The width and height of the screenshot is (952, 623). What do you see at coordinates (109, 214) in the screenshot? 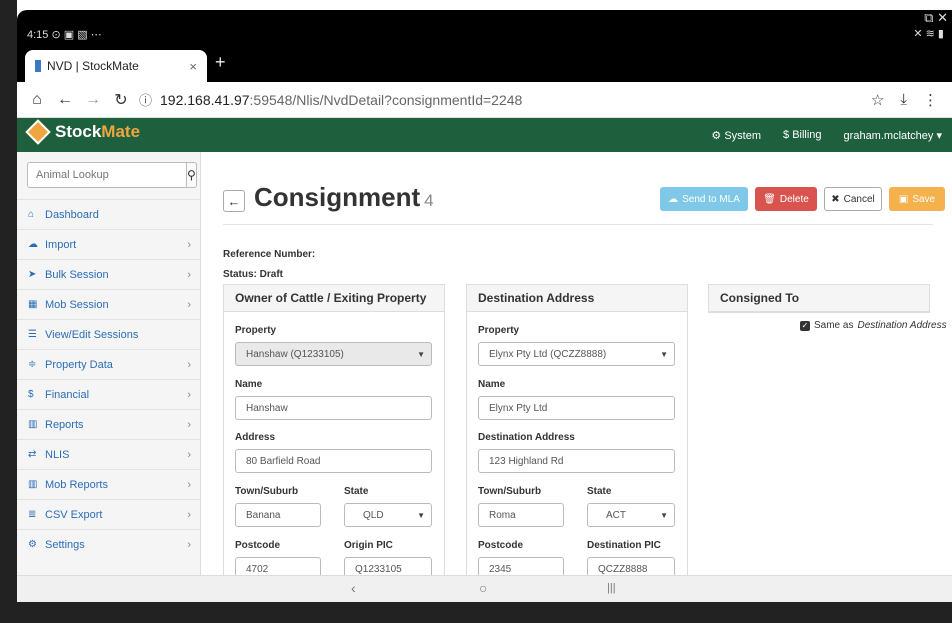
I see `sidebar-item-dashboard: ⌂ Dashboard` at bounding box center [109, 214].